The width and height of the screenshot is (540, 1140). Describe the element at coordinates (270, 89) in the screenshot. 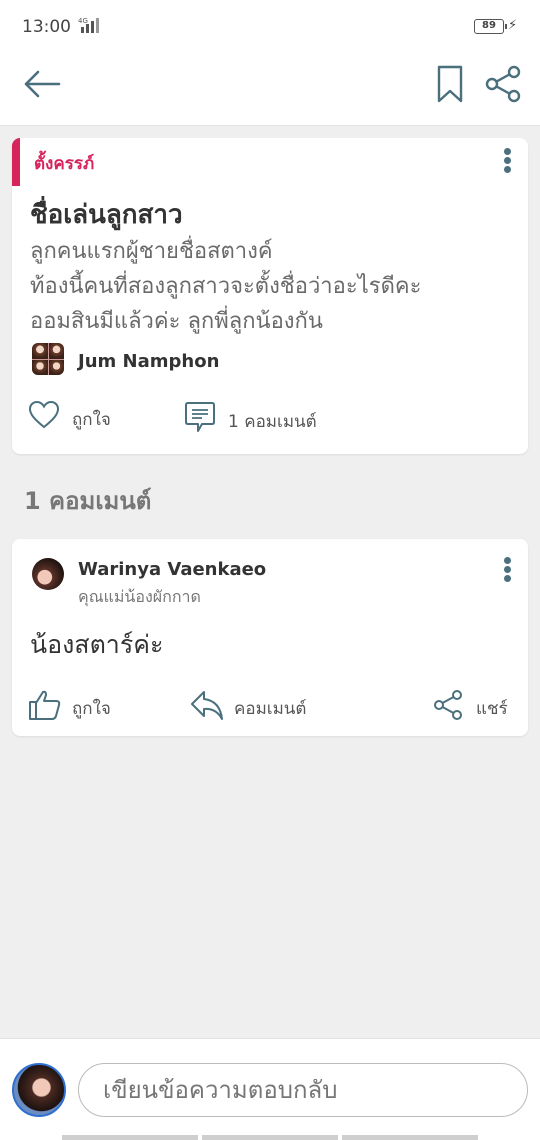

I see `app-bar` at that location.